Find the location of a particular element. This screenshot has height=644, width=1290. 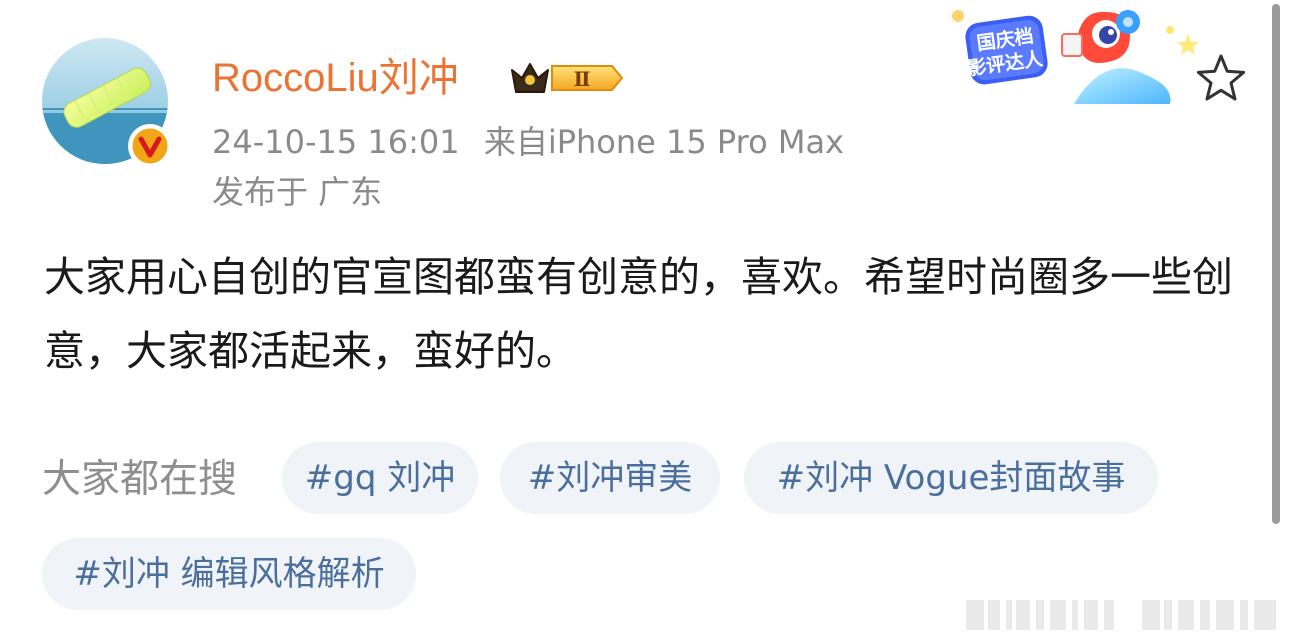

crown-level-icon: Ⅱ is located at coordinates (567, 78).